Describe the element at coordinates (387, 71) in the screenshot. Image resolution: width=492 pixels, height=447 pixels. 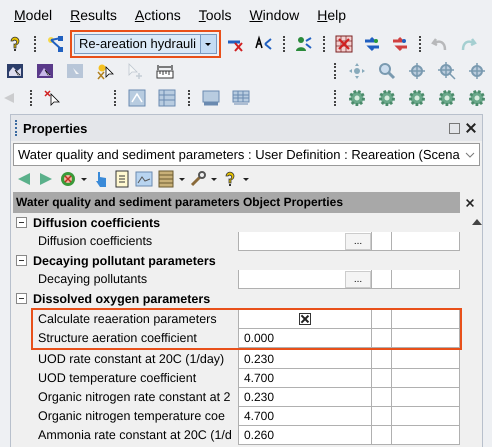
I see `zoom-icon` at that location.